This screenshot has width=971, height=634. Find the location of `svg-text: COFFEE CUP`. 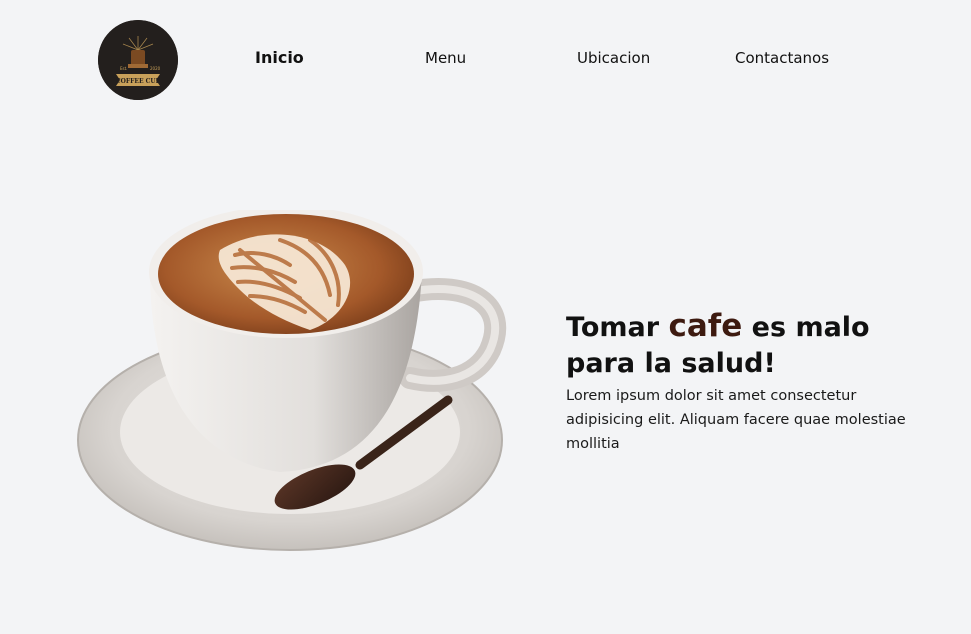

svg-text: COFFEE CUP is located at coordinates (138, 81).